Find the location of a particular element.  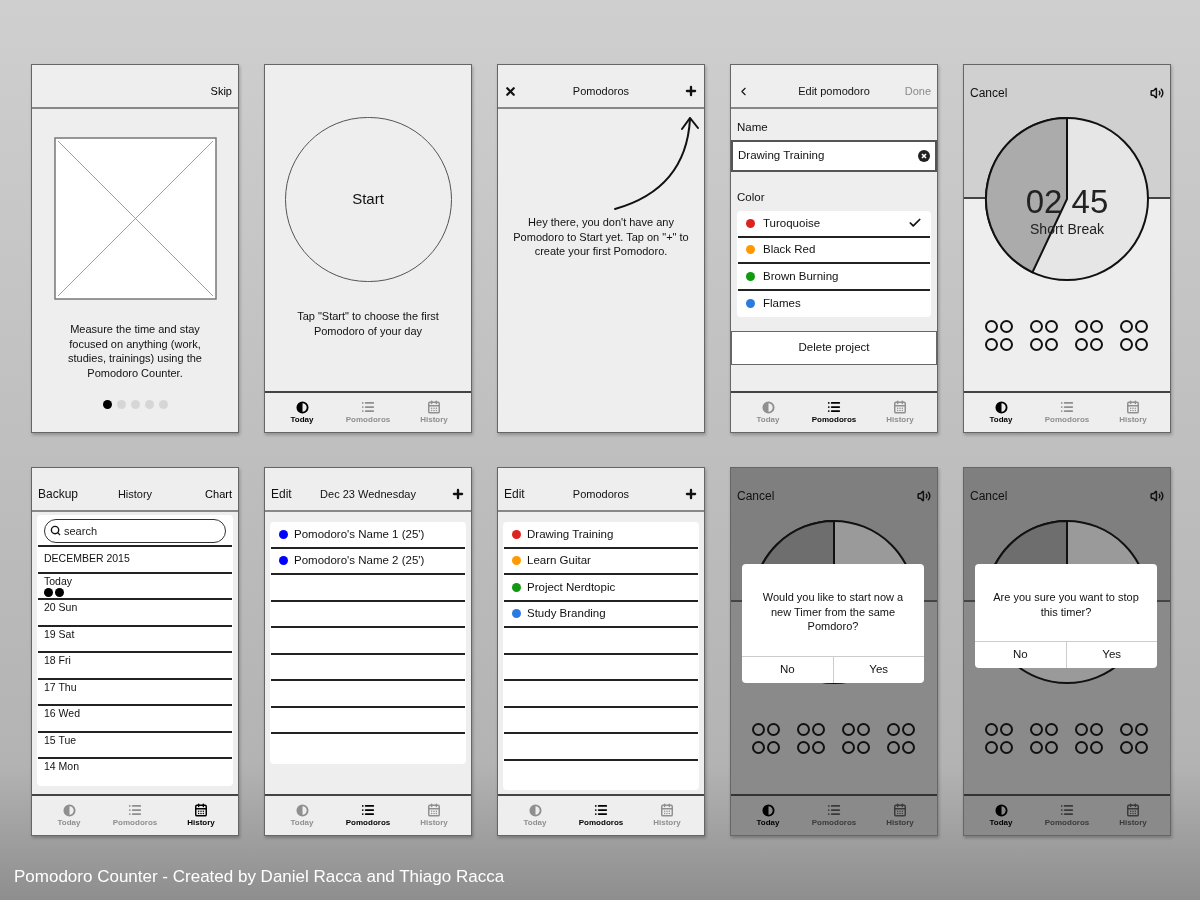

pomodoro-name: Project Nerdtopic is located at coordinates (571, 587).